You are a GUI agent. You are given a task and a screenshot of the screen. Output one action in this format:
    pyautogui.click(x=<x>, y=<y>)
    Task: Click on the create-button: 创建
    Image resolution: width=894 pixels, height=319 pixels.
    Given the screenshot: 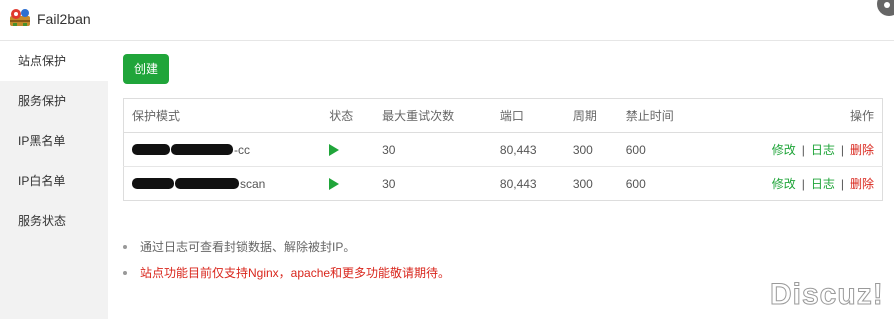 What is the action you would take?
    pyautogui.click(x=146, y=69)
    